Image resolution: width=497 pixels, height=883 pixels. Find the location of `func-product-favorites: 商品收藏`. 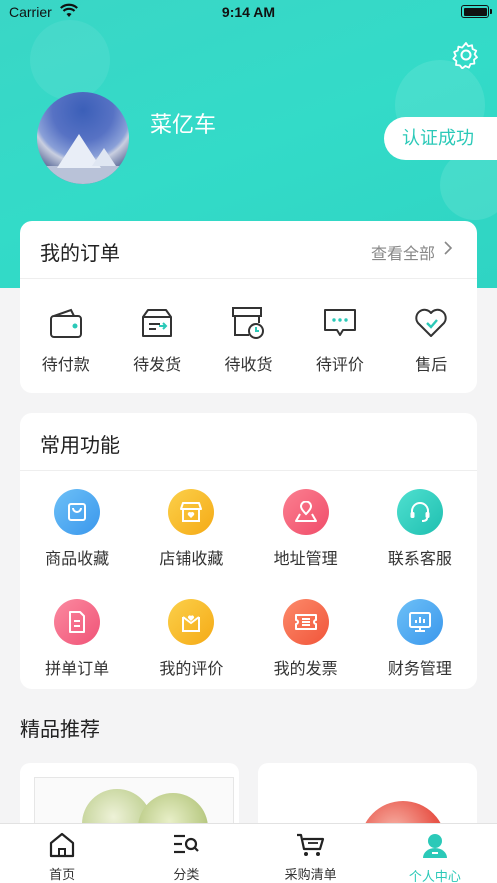

func-product-favorites: 商品收藏 is located at coordinates (77, 544).